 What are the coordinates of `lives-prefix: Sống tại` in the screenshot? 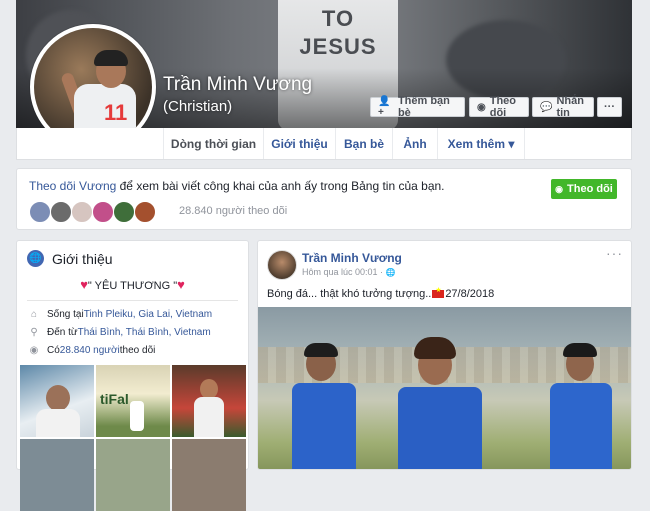 It's located at (65, 314).